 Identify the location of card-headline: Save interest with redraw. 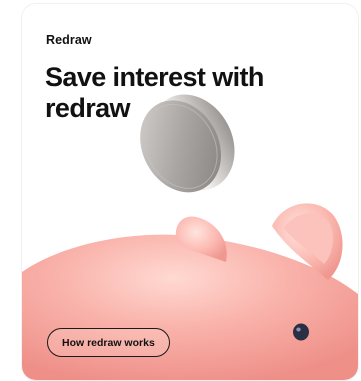
(154, 92).